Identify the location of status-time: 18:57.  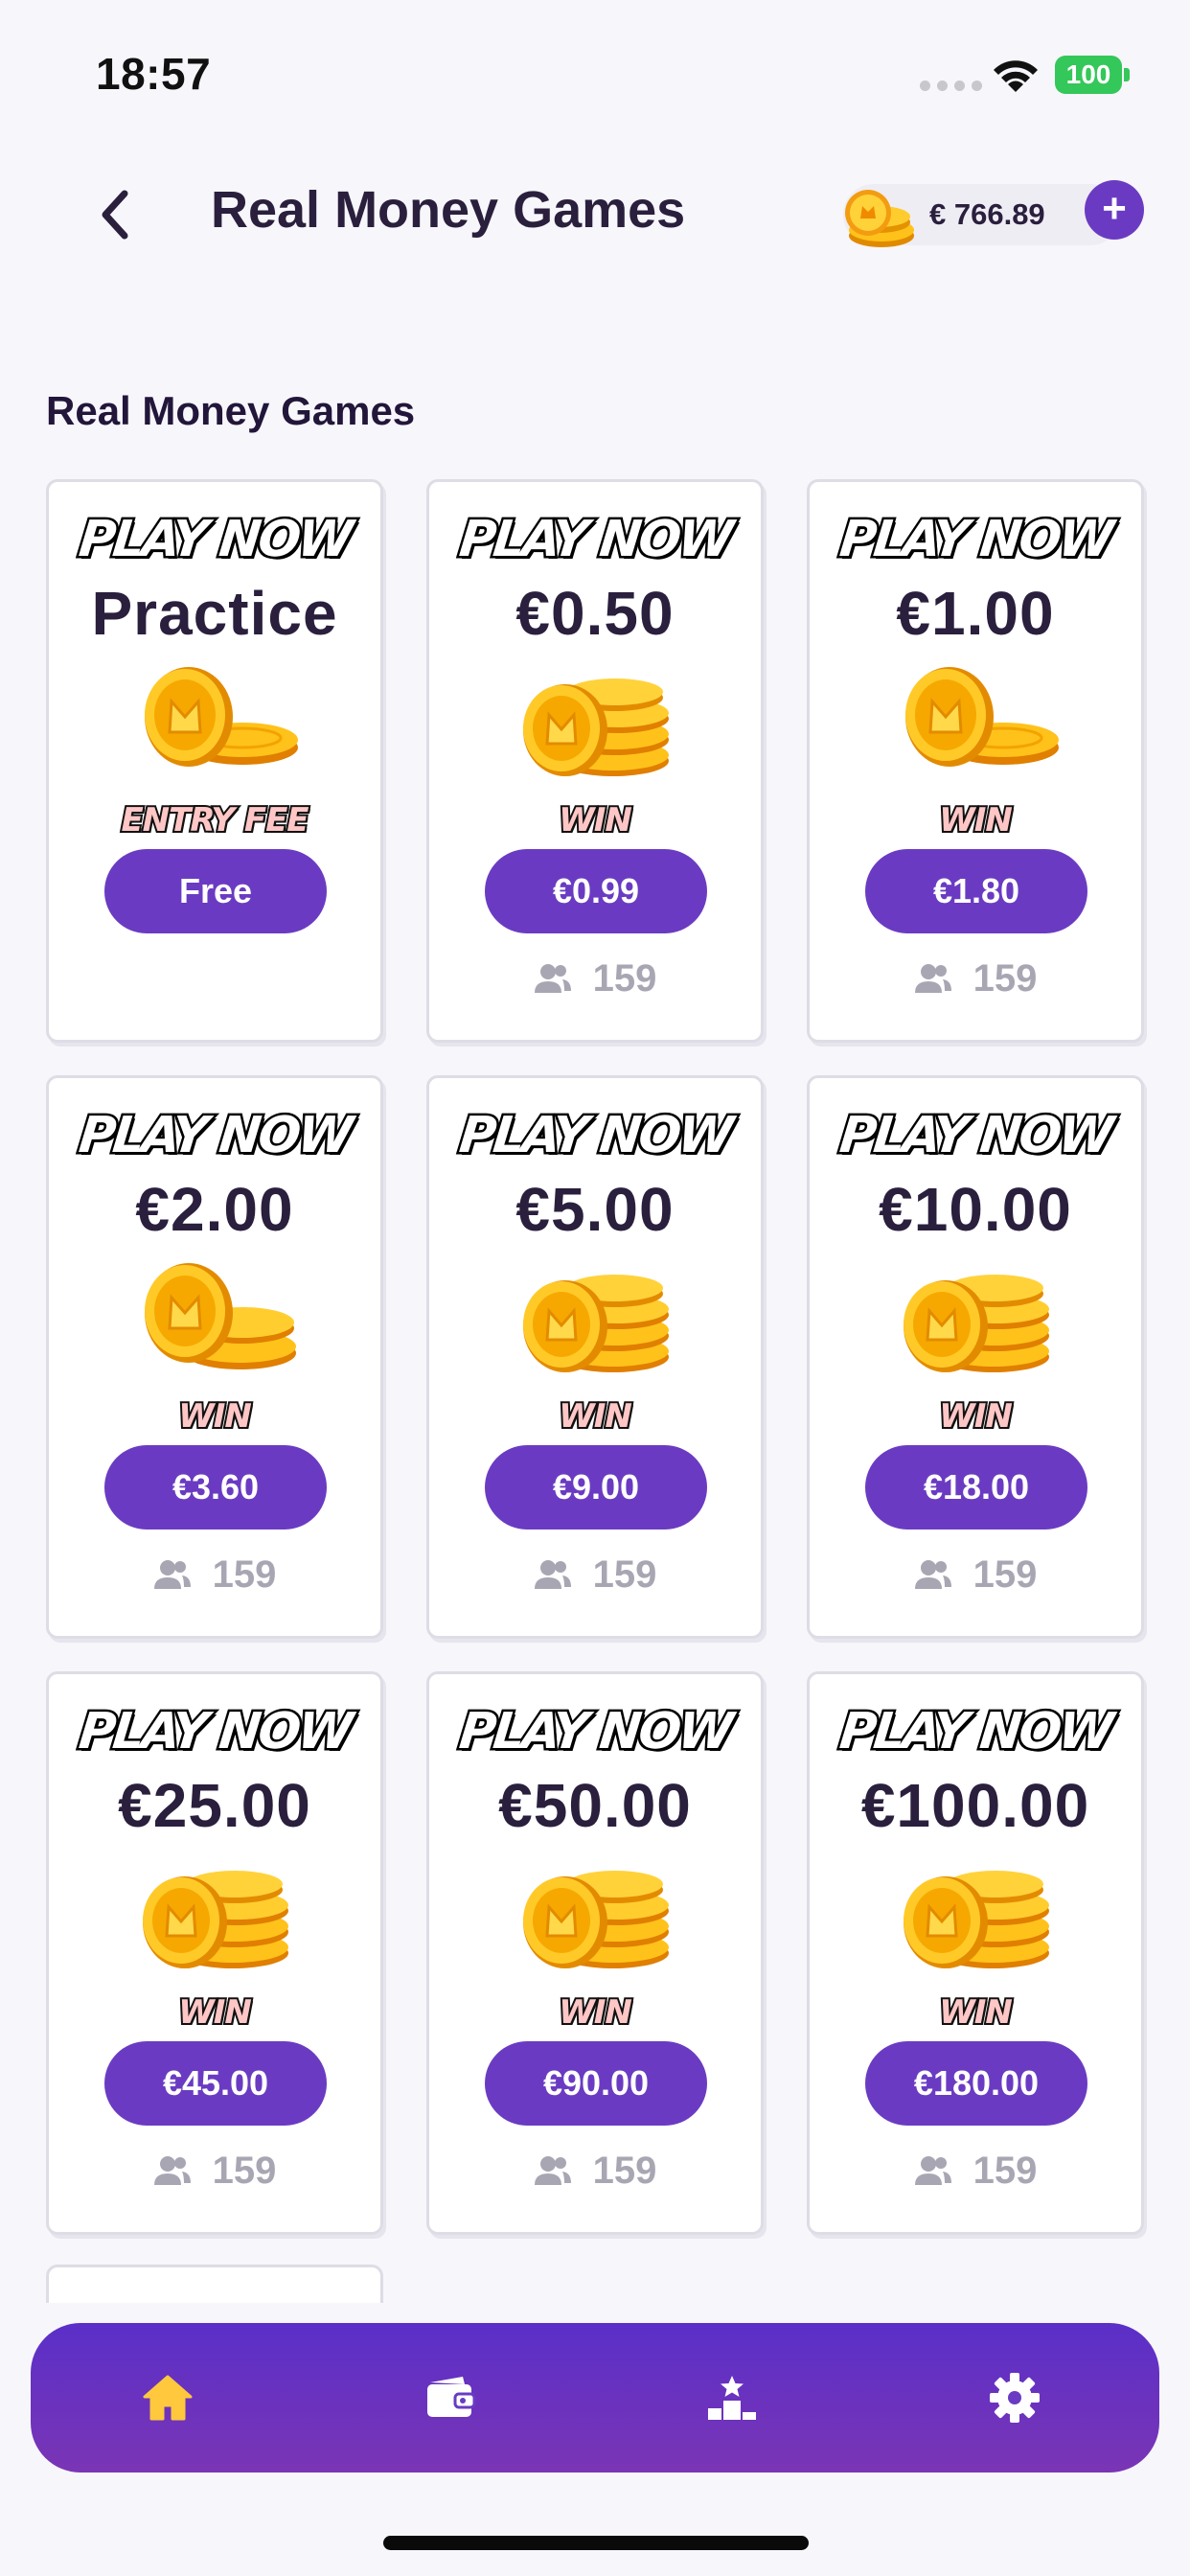
(154, 74).